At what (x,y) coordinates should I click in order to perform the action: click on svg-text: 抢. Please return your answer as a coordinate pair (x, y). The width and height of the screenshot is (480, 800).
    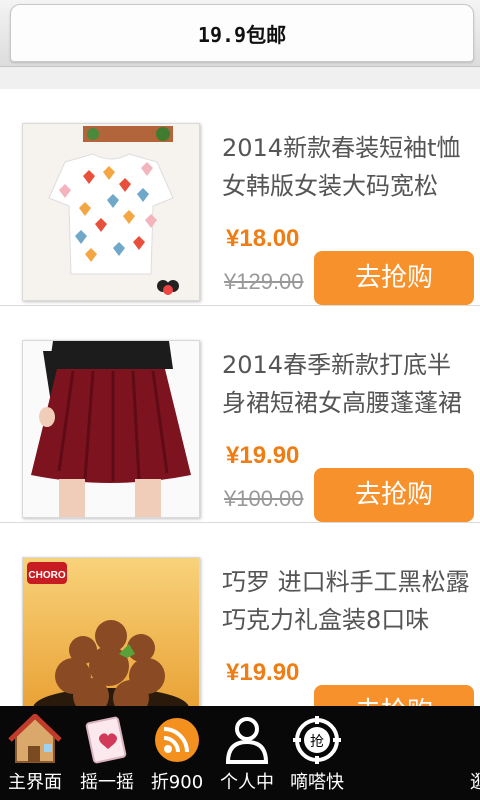
    Looking at the image, I should click on (317, 741).